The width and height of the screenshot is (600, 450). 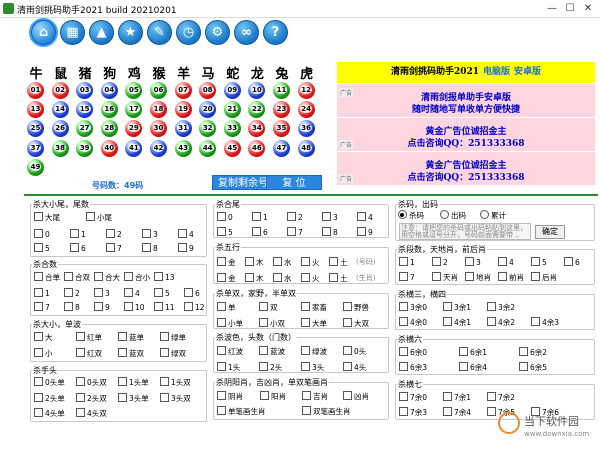 What do you see at coordinates (150, 248) in the screenshot?
I see `checkbox-option: 8` at bounding box center [150, 248].